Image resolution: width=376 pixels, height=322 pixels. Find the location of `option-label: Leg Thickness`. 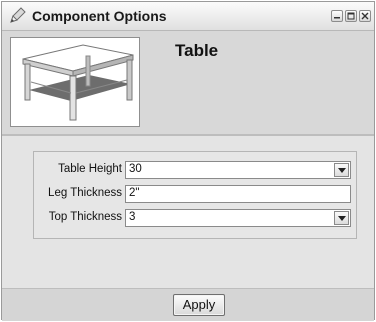

option-label: Leg Thickness is located at coordinates (85, 193).